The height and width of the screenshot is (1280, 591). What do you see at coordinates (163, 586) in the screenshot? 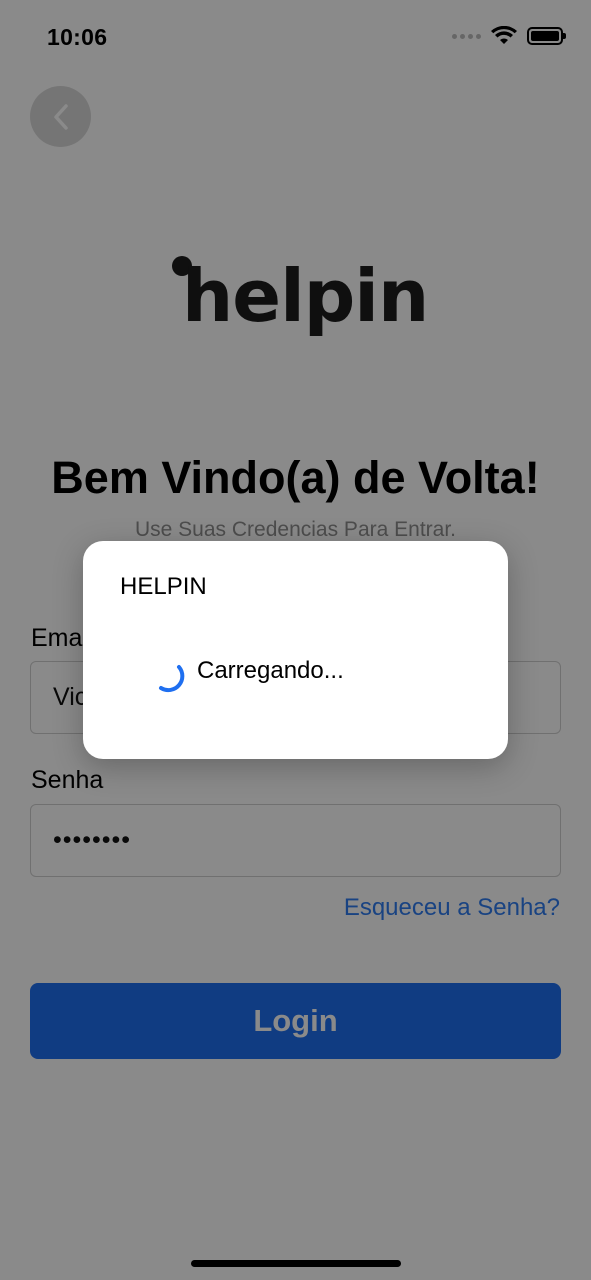
I see `dialog-title: HELPIN` at bounding box center [163, 586].